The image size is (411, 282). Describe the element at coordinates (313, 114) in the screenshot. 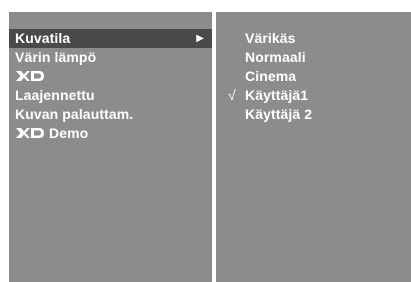

I see `submenu-item-kayttaja2: Käyttäjä 2` at that location.